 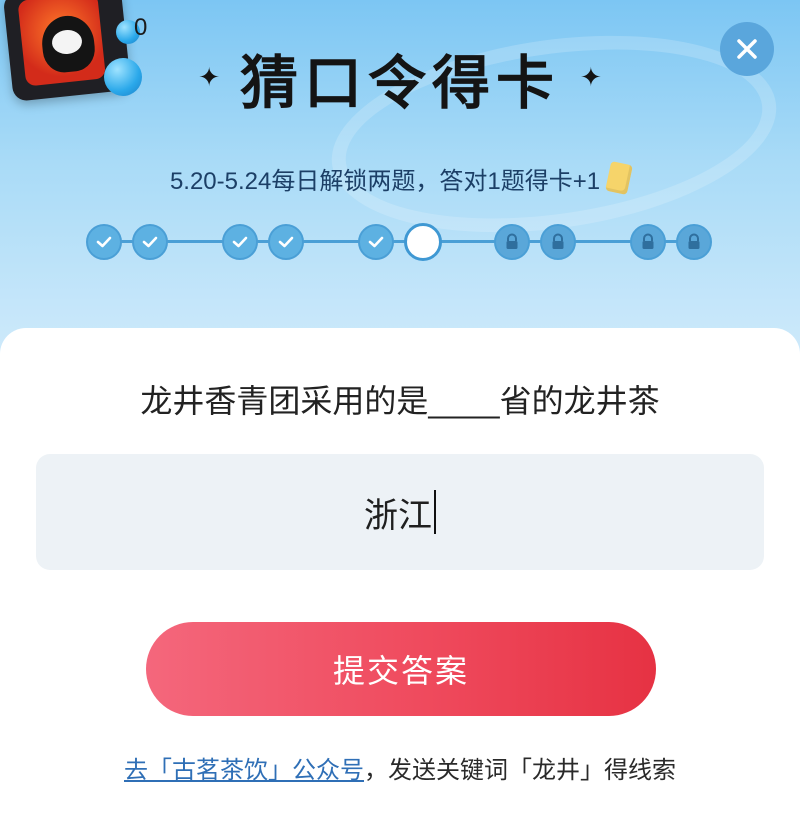 I want to click on progress-line, so click(x=399, y=241).